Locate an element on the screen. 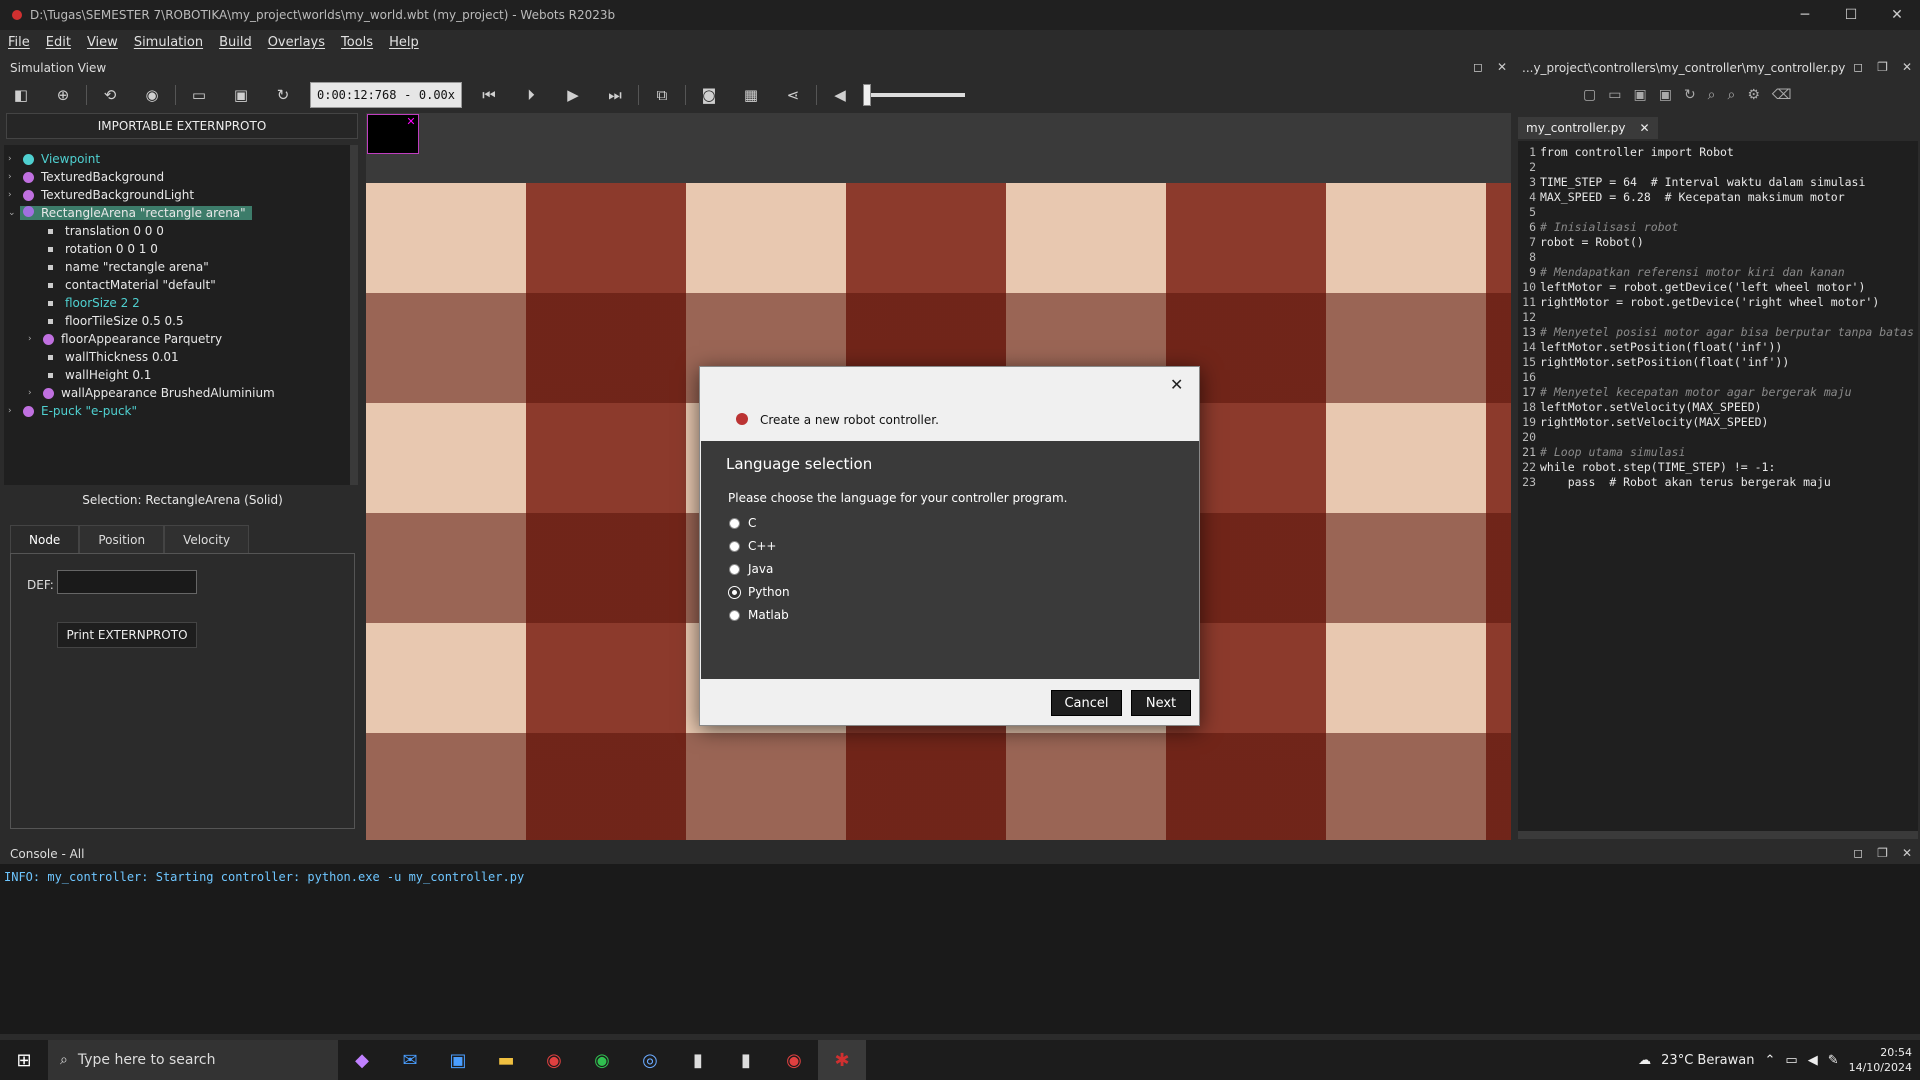 This screenshot has height=1080, width=1920. editor-tab: my_controller.py ✕ is located at coordinates (1588, 128).